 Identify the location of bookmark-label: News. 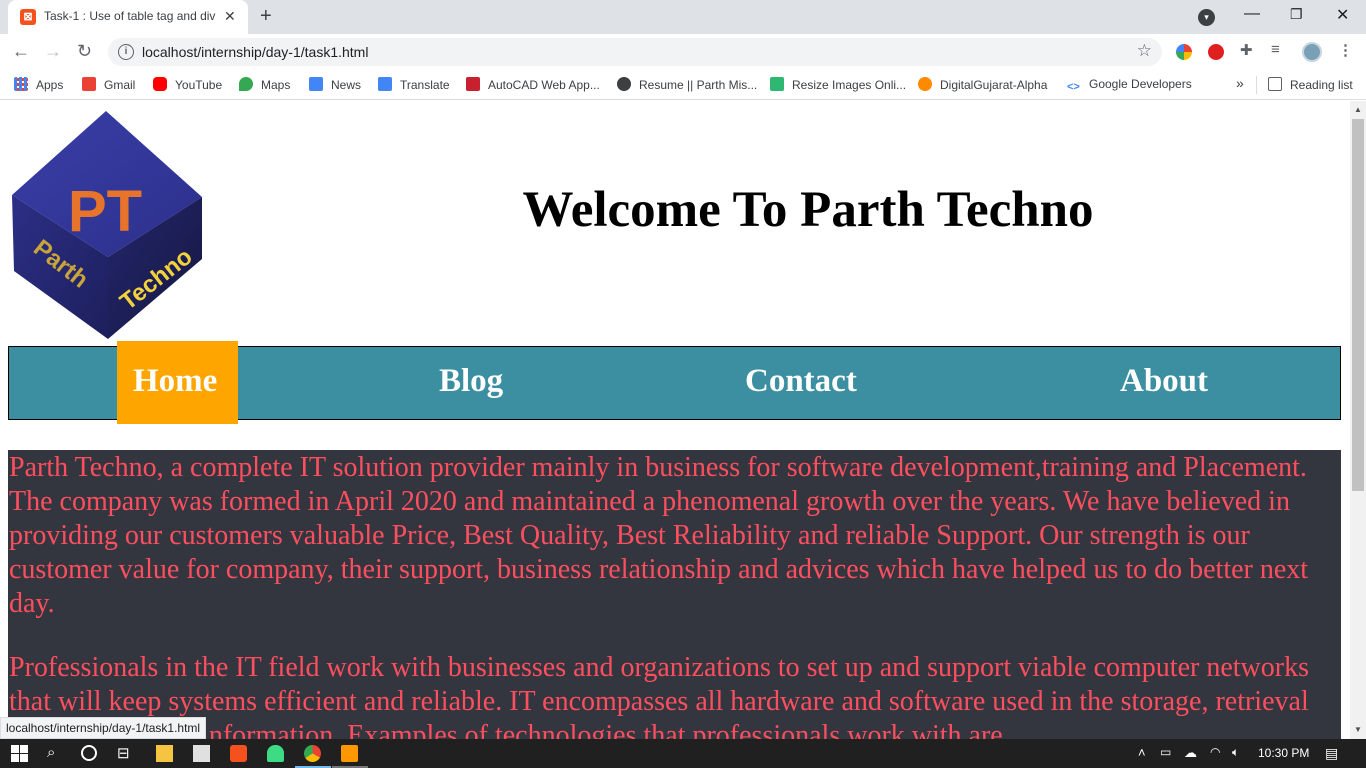
(346, 85).